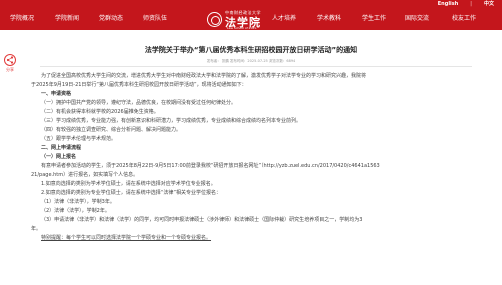 This screenshot has width=502, height=285. Describe the element at coordinates (85, 175) in the screenshot. I see `body-line: 21/page.htm）进行报名，如实填写个人信息。` at that location.